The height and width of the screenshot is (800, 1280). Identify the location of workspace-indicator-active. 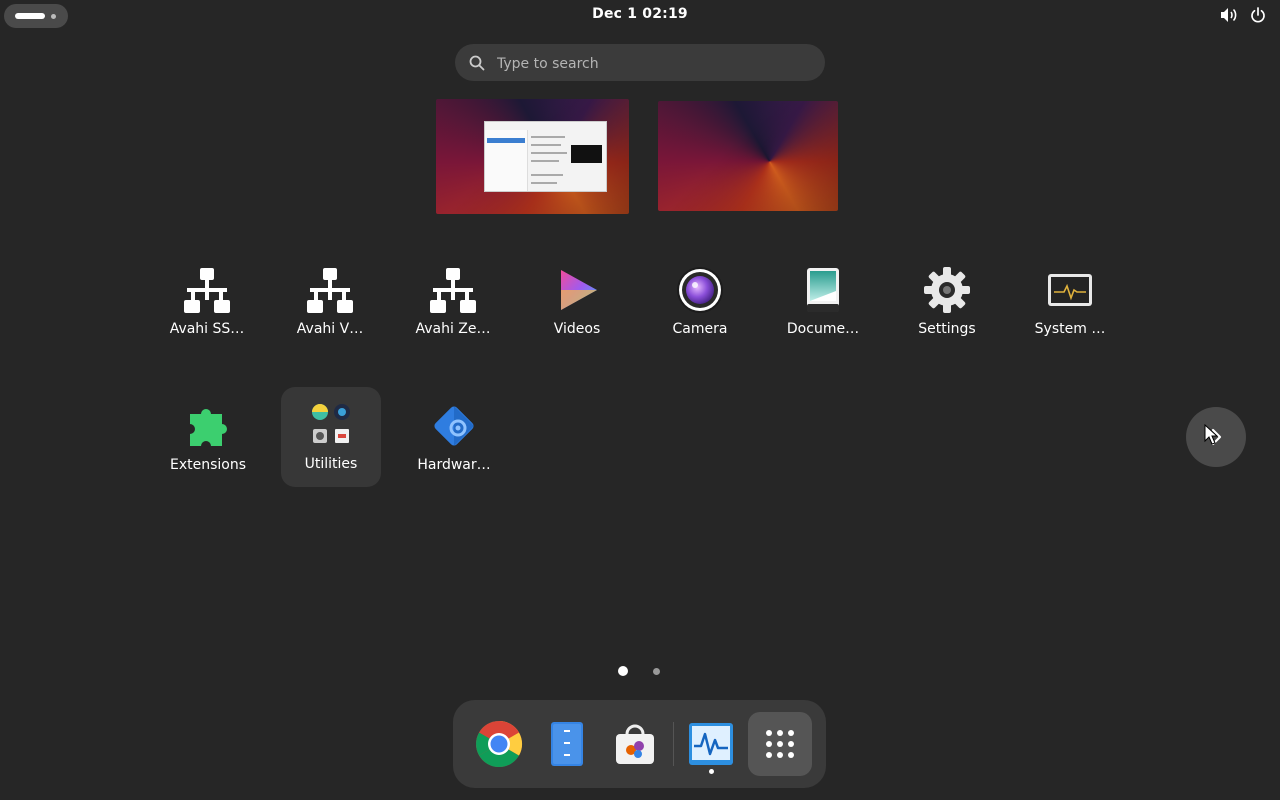
(30, 16).